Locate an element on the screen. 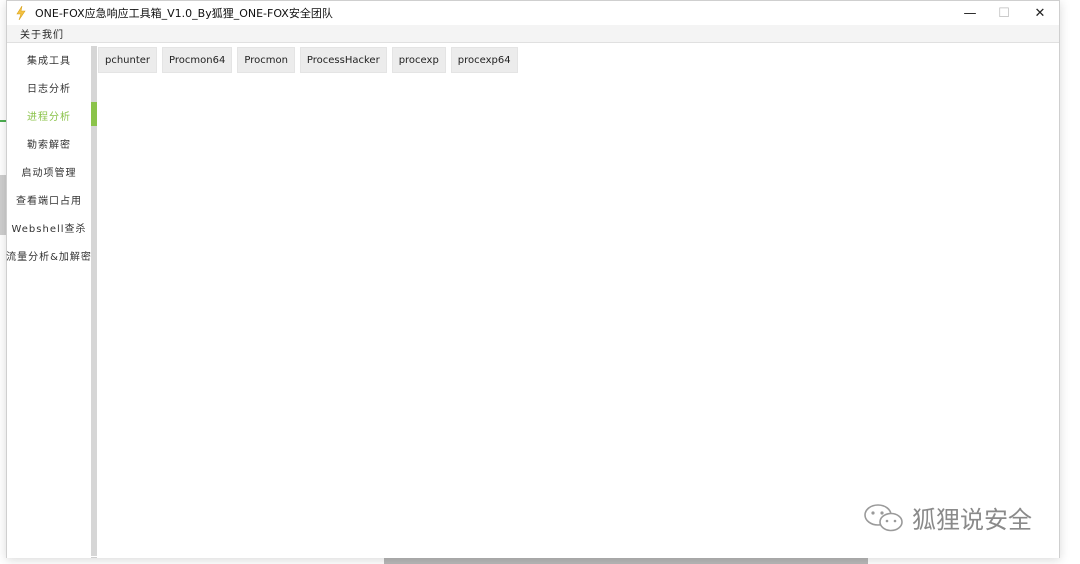  procmon64-button: Procmon64 is located at coordinates (197, 60).